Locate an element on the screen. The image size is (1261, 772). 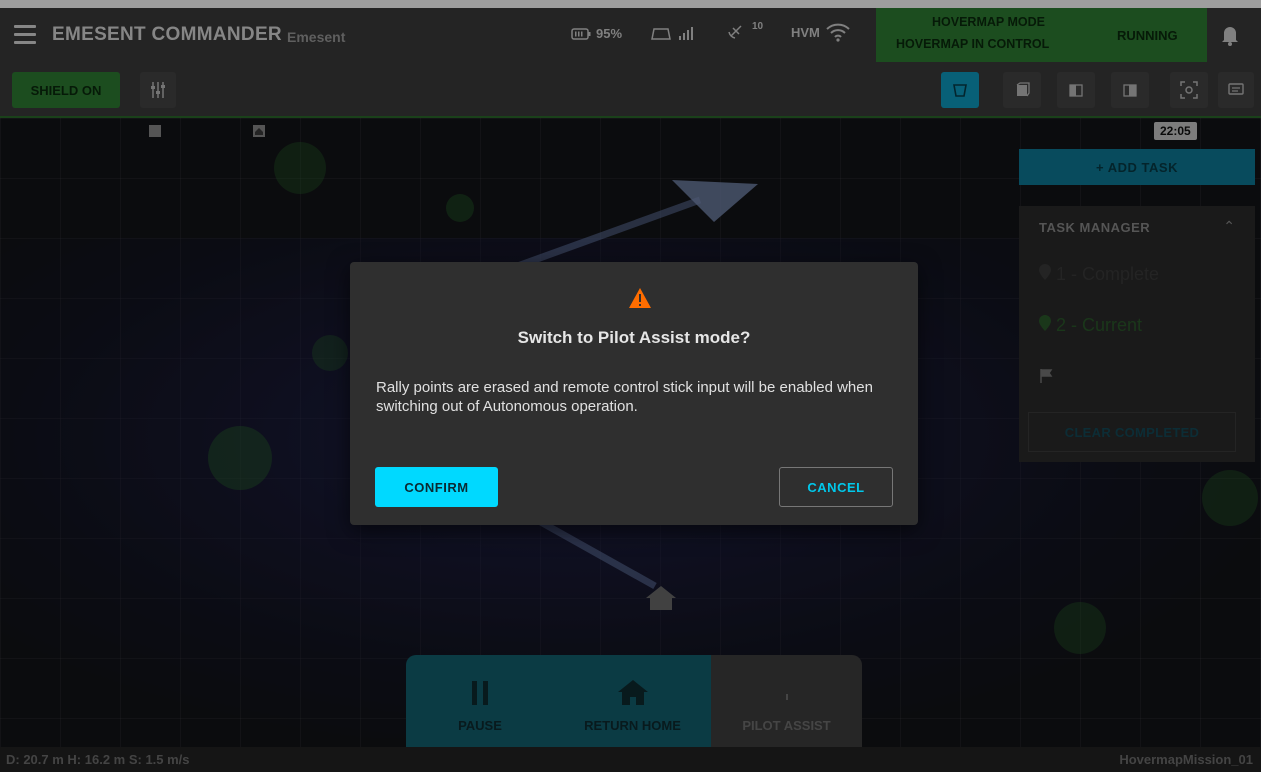
warning-icon is located at coordinates (640, 298).